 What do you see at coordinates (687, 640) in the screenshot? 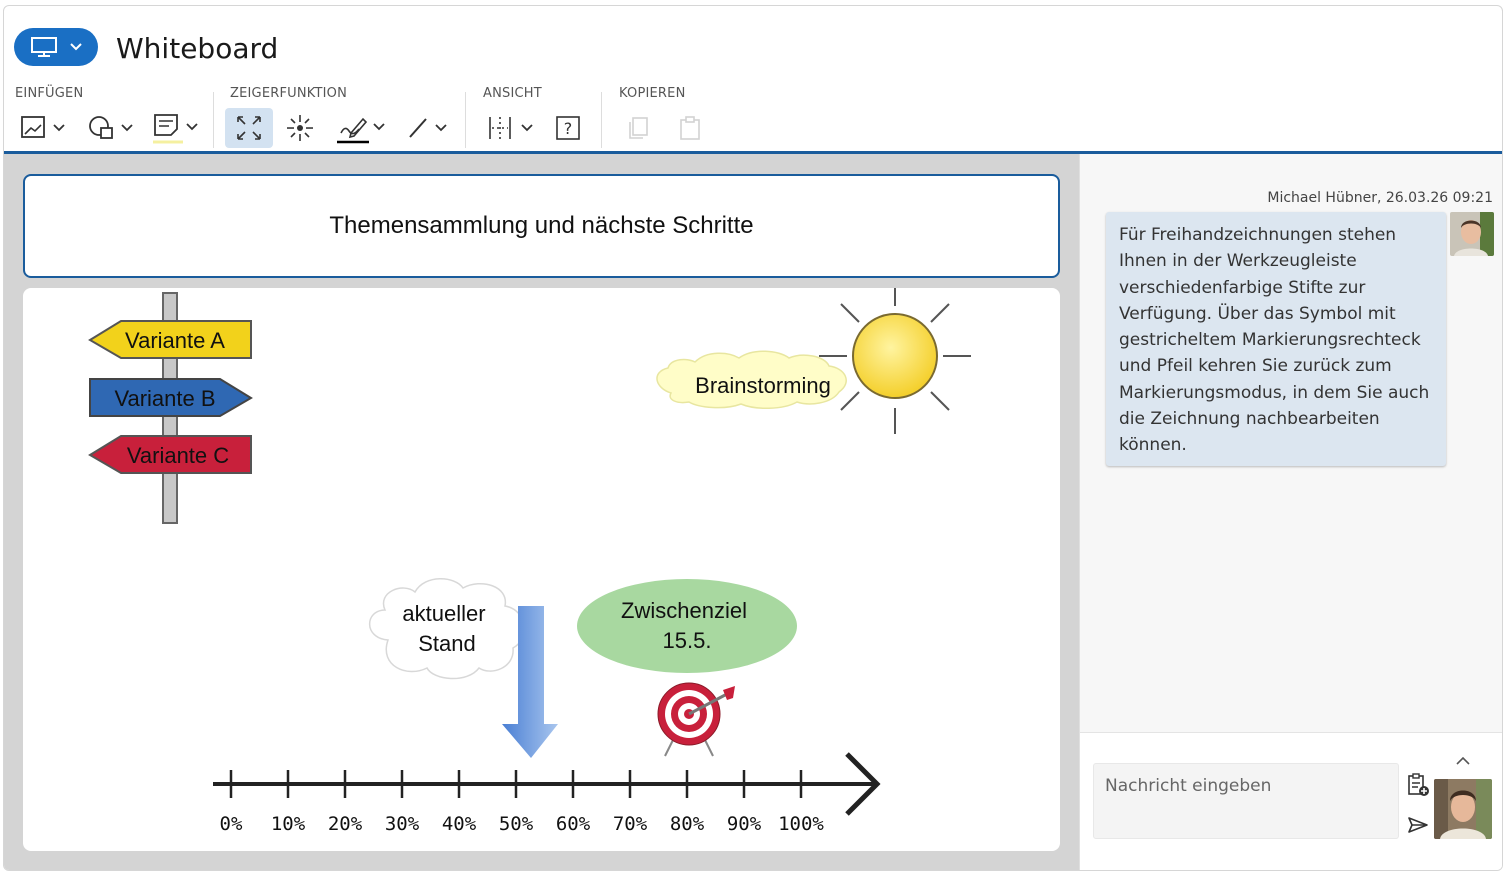
I see `milestone-label-line2: 15.5.` at bounding box center [687, 640].